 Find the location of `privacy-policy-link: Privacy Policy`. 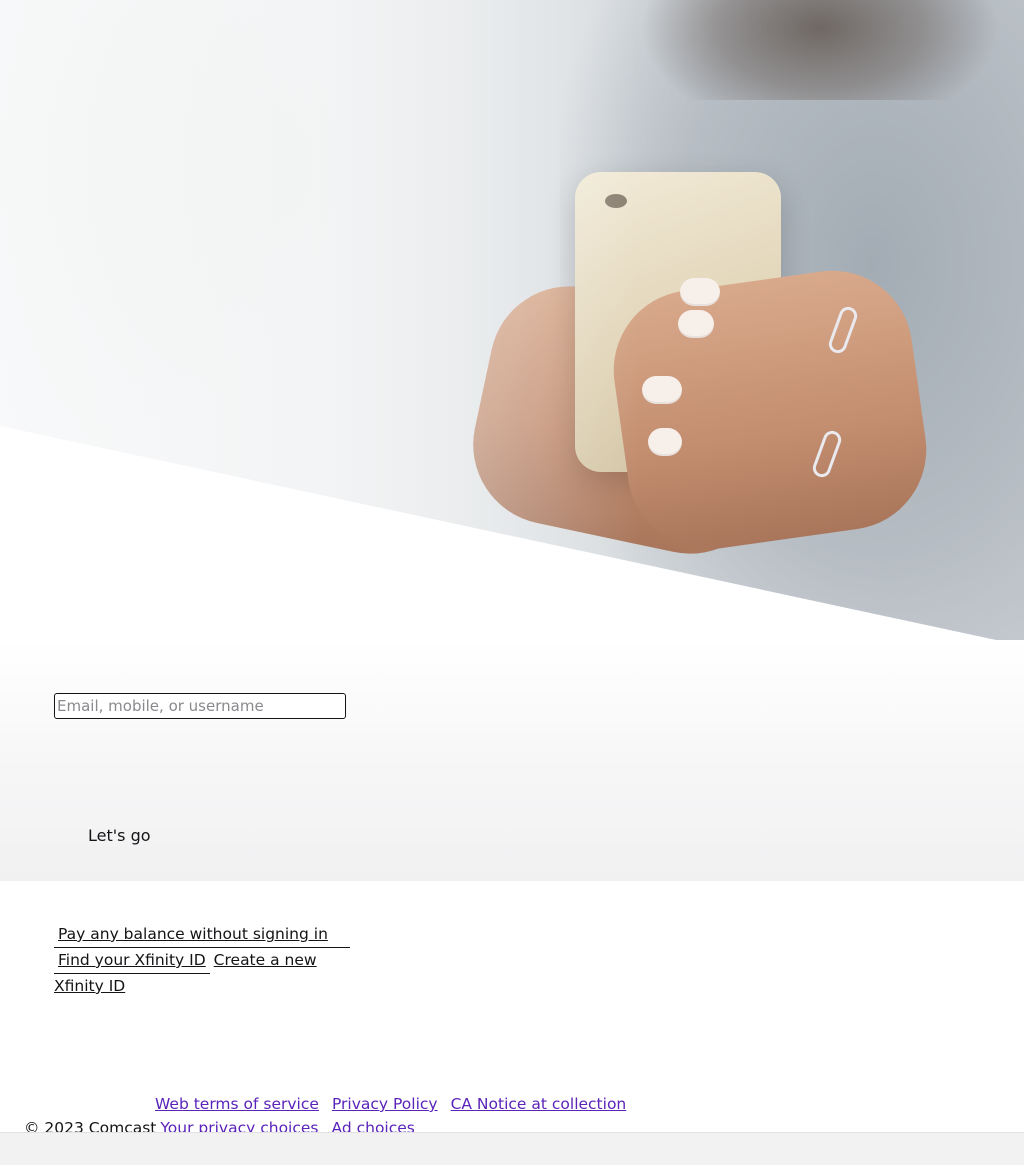

privacy-policy-link: Privacy Policy is located at coordinates (385, 1104).